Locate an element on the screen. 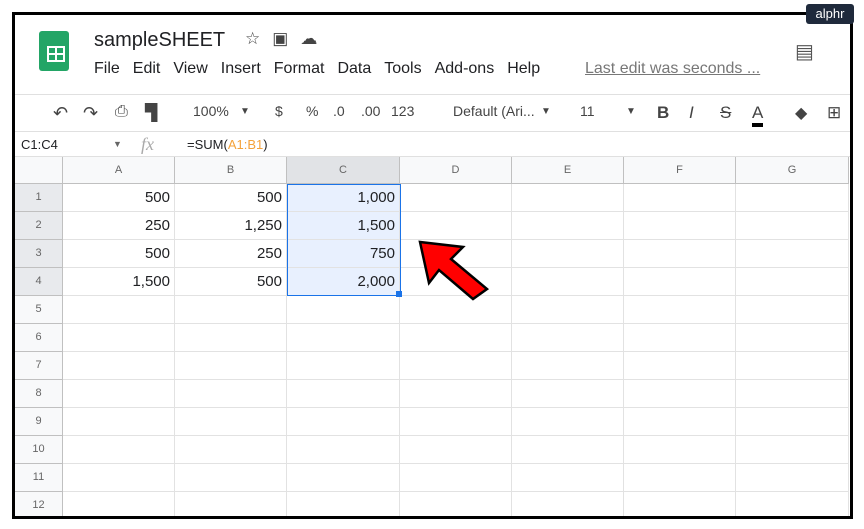 This screenshot has width=864, height=529. menu-view: View is located at coordinates (190, 69).